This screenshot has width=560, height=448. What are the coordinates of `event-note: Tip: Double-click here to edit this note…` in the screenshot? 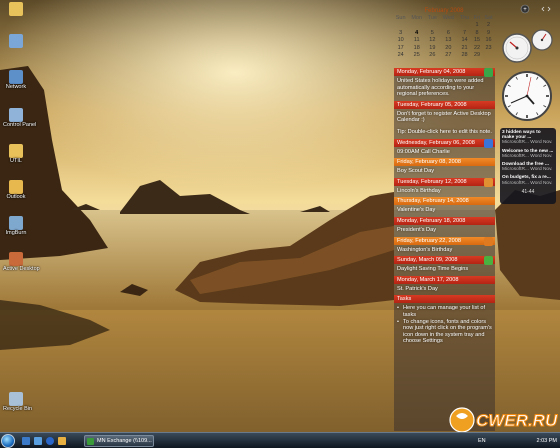 It's located at (444, 133).